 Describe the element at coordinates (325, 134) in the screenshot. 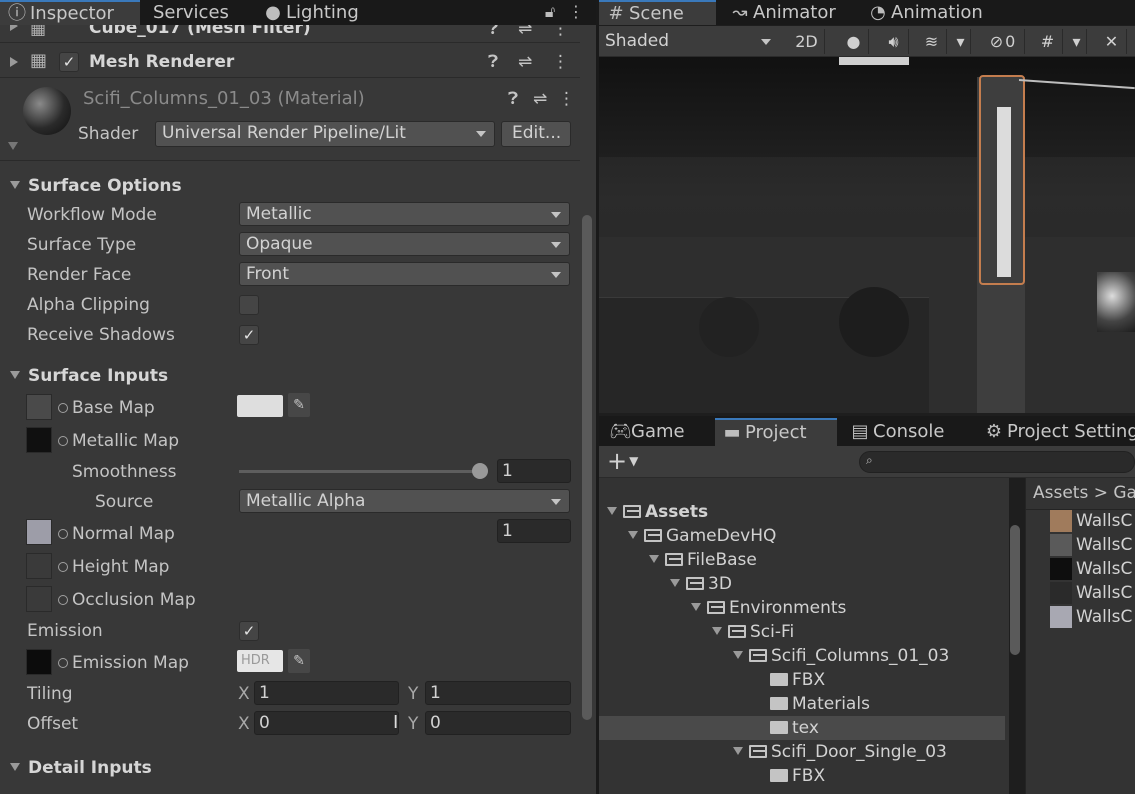

I see `shader-dropdown: Universal Render Pipeline/Lit` at that location.